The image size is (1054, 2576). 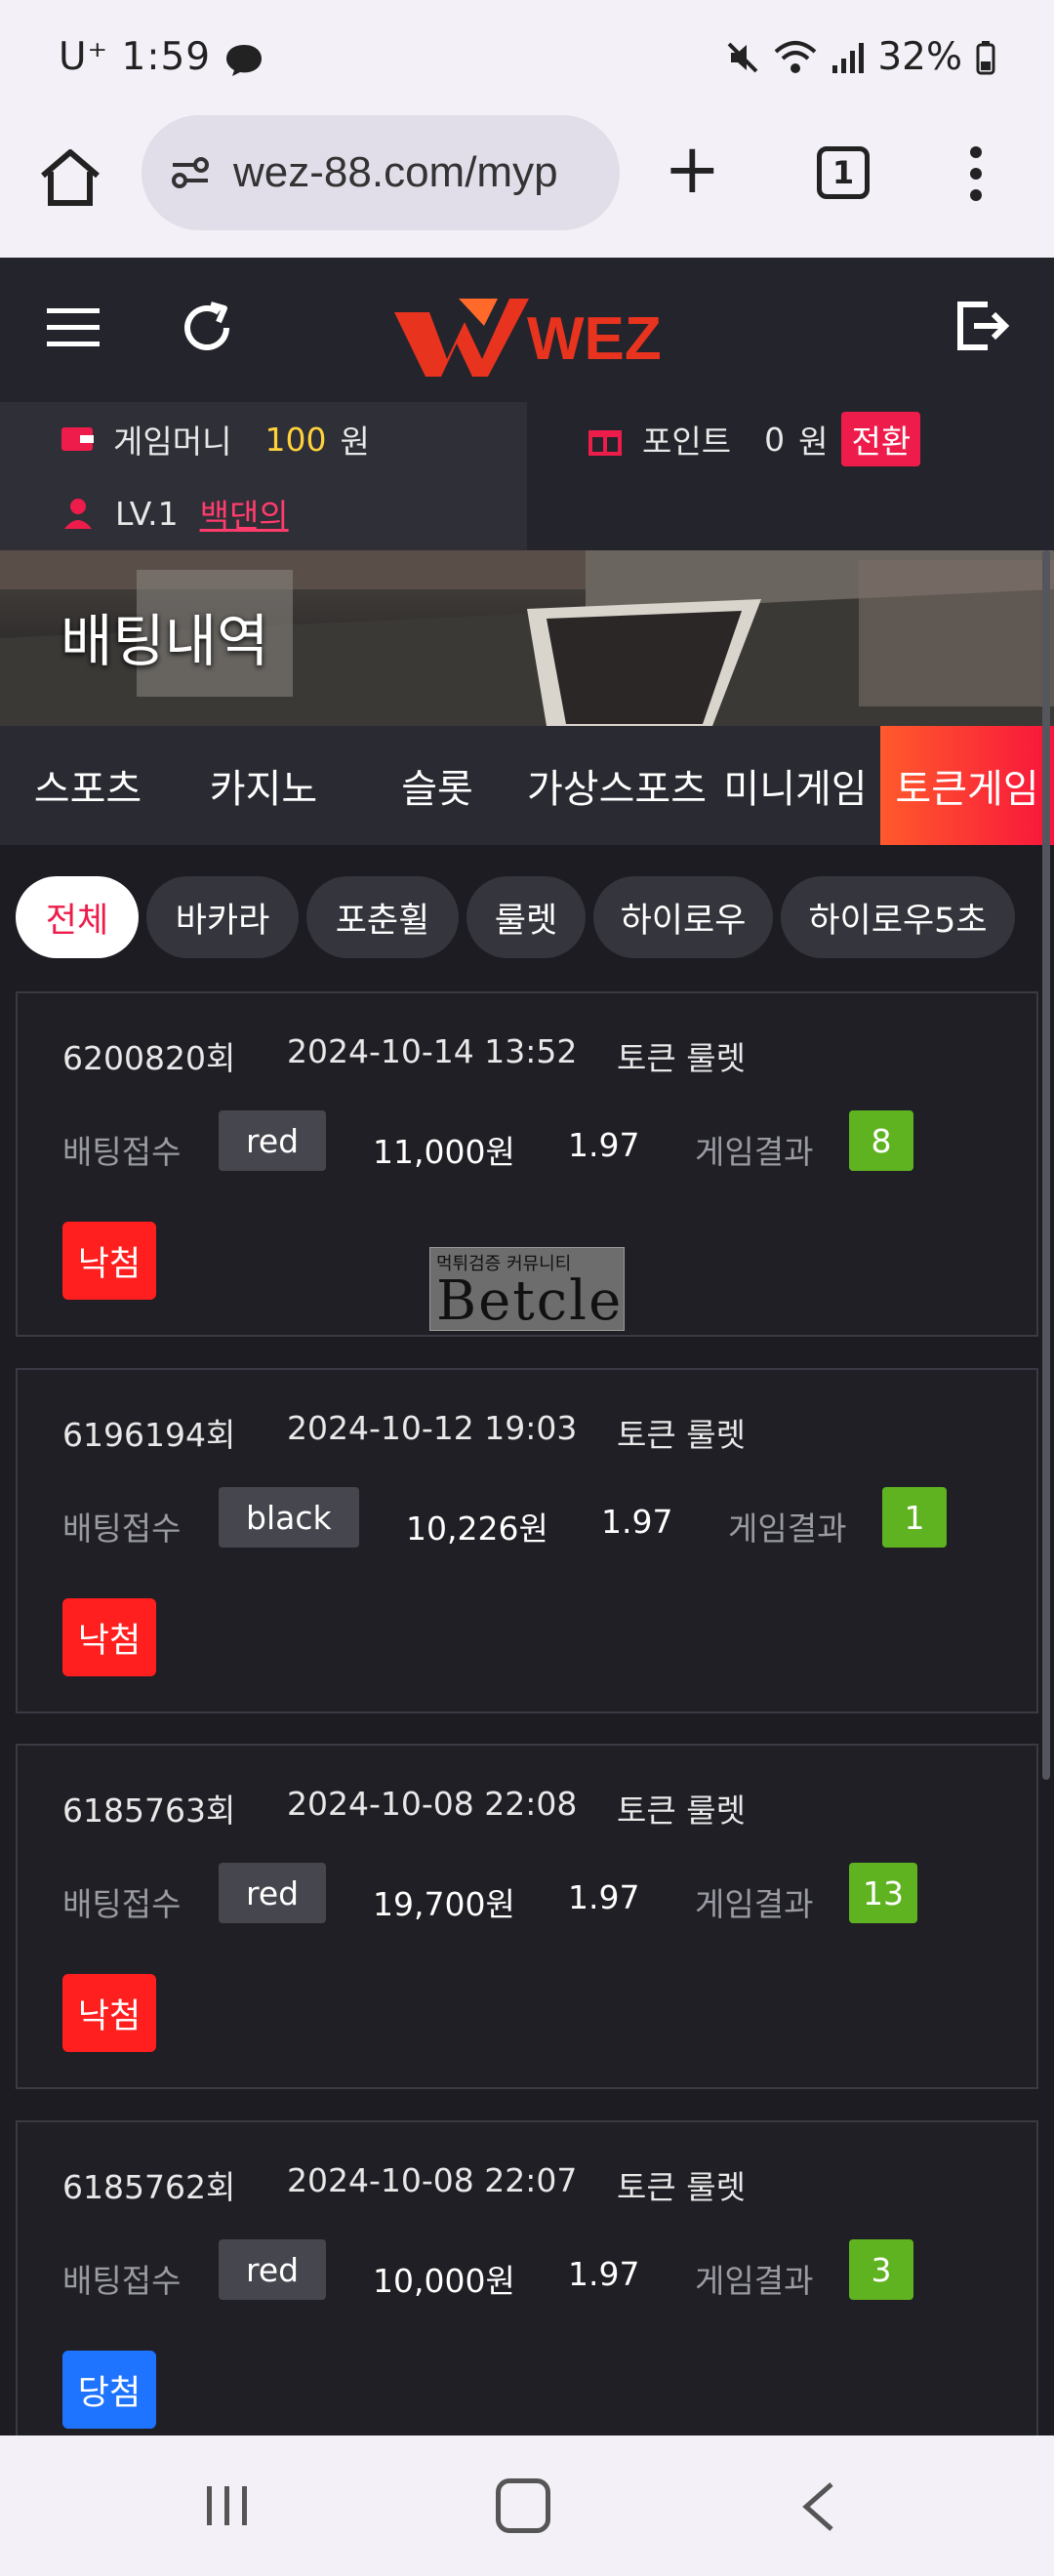 What do you see at coordinates (161, 57) in the screenshot?
I see `carrier-time: U⁺ 1:59` at bounding box center [161, 57].